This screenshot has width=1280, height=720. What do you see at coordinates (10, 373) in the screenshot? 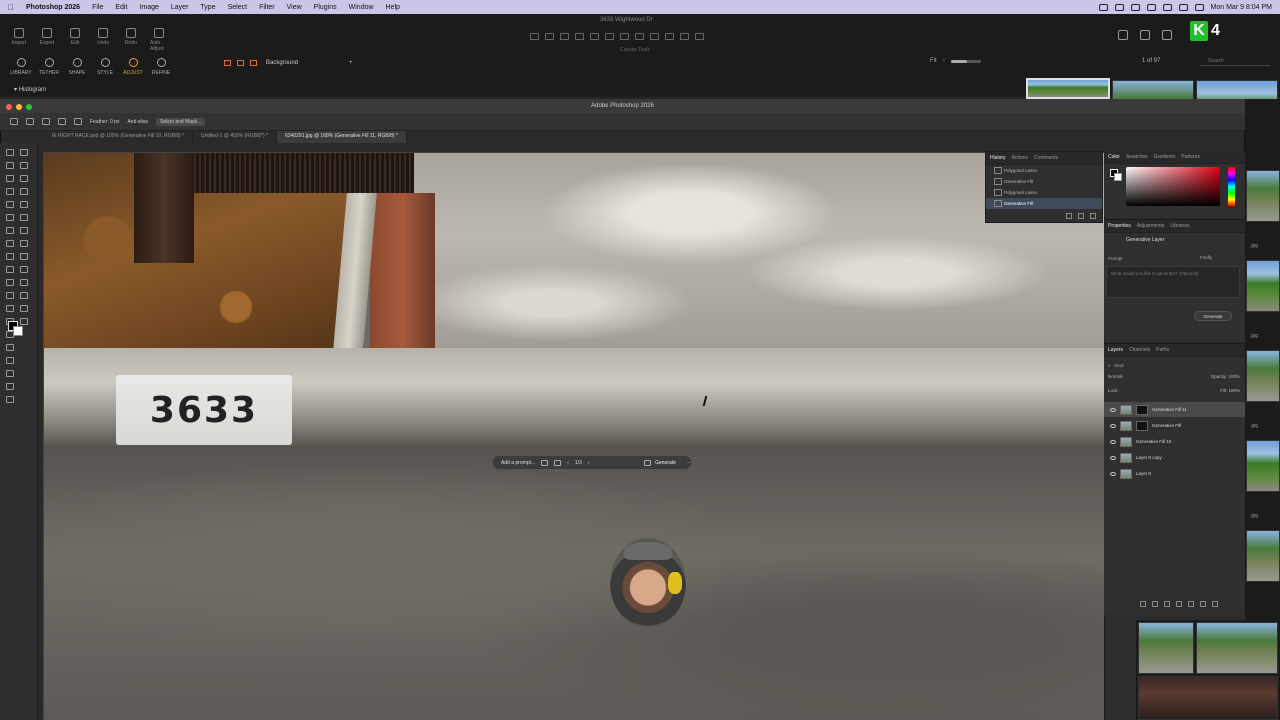
I see `tool-35-icon` at bounding box center [10, 373].